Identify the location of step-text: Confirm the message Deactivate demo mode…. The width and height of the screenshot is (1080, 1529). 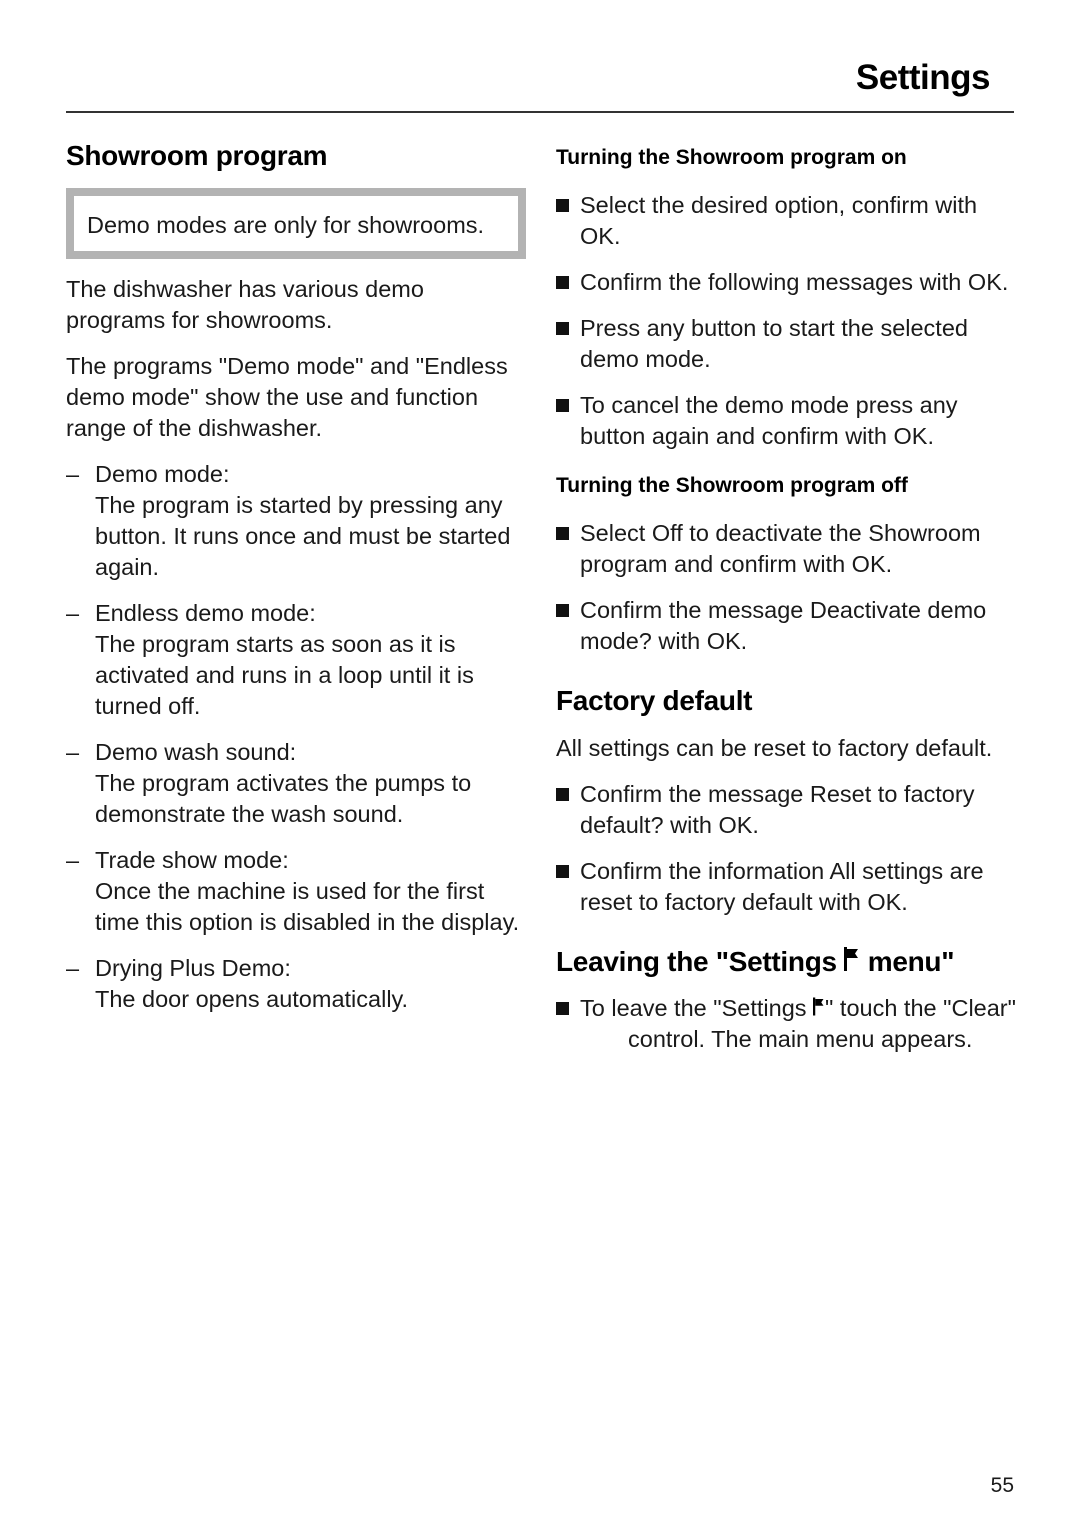
(783, 625).